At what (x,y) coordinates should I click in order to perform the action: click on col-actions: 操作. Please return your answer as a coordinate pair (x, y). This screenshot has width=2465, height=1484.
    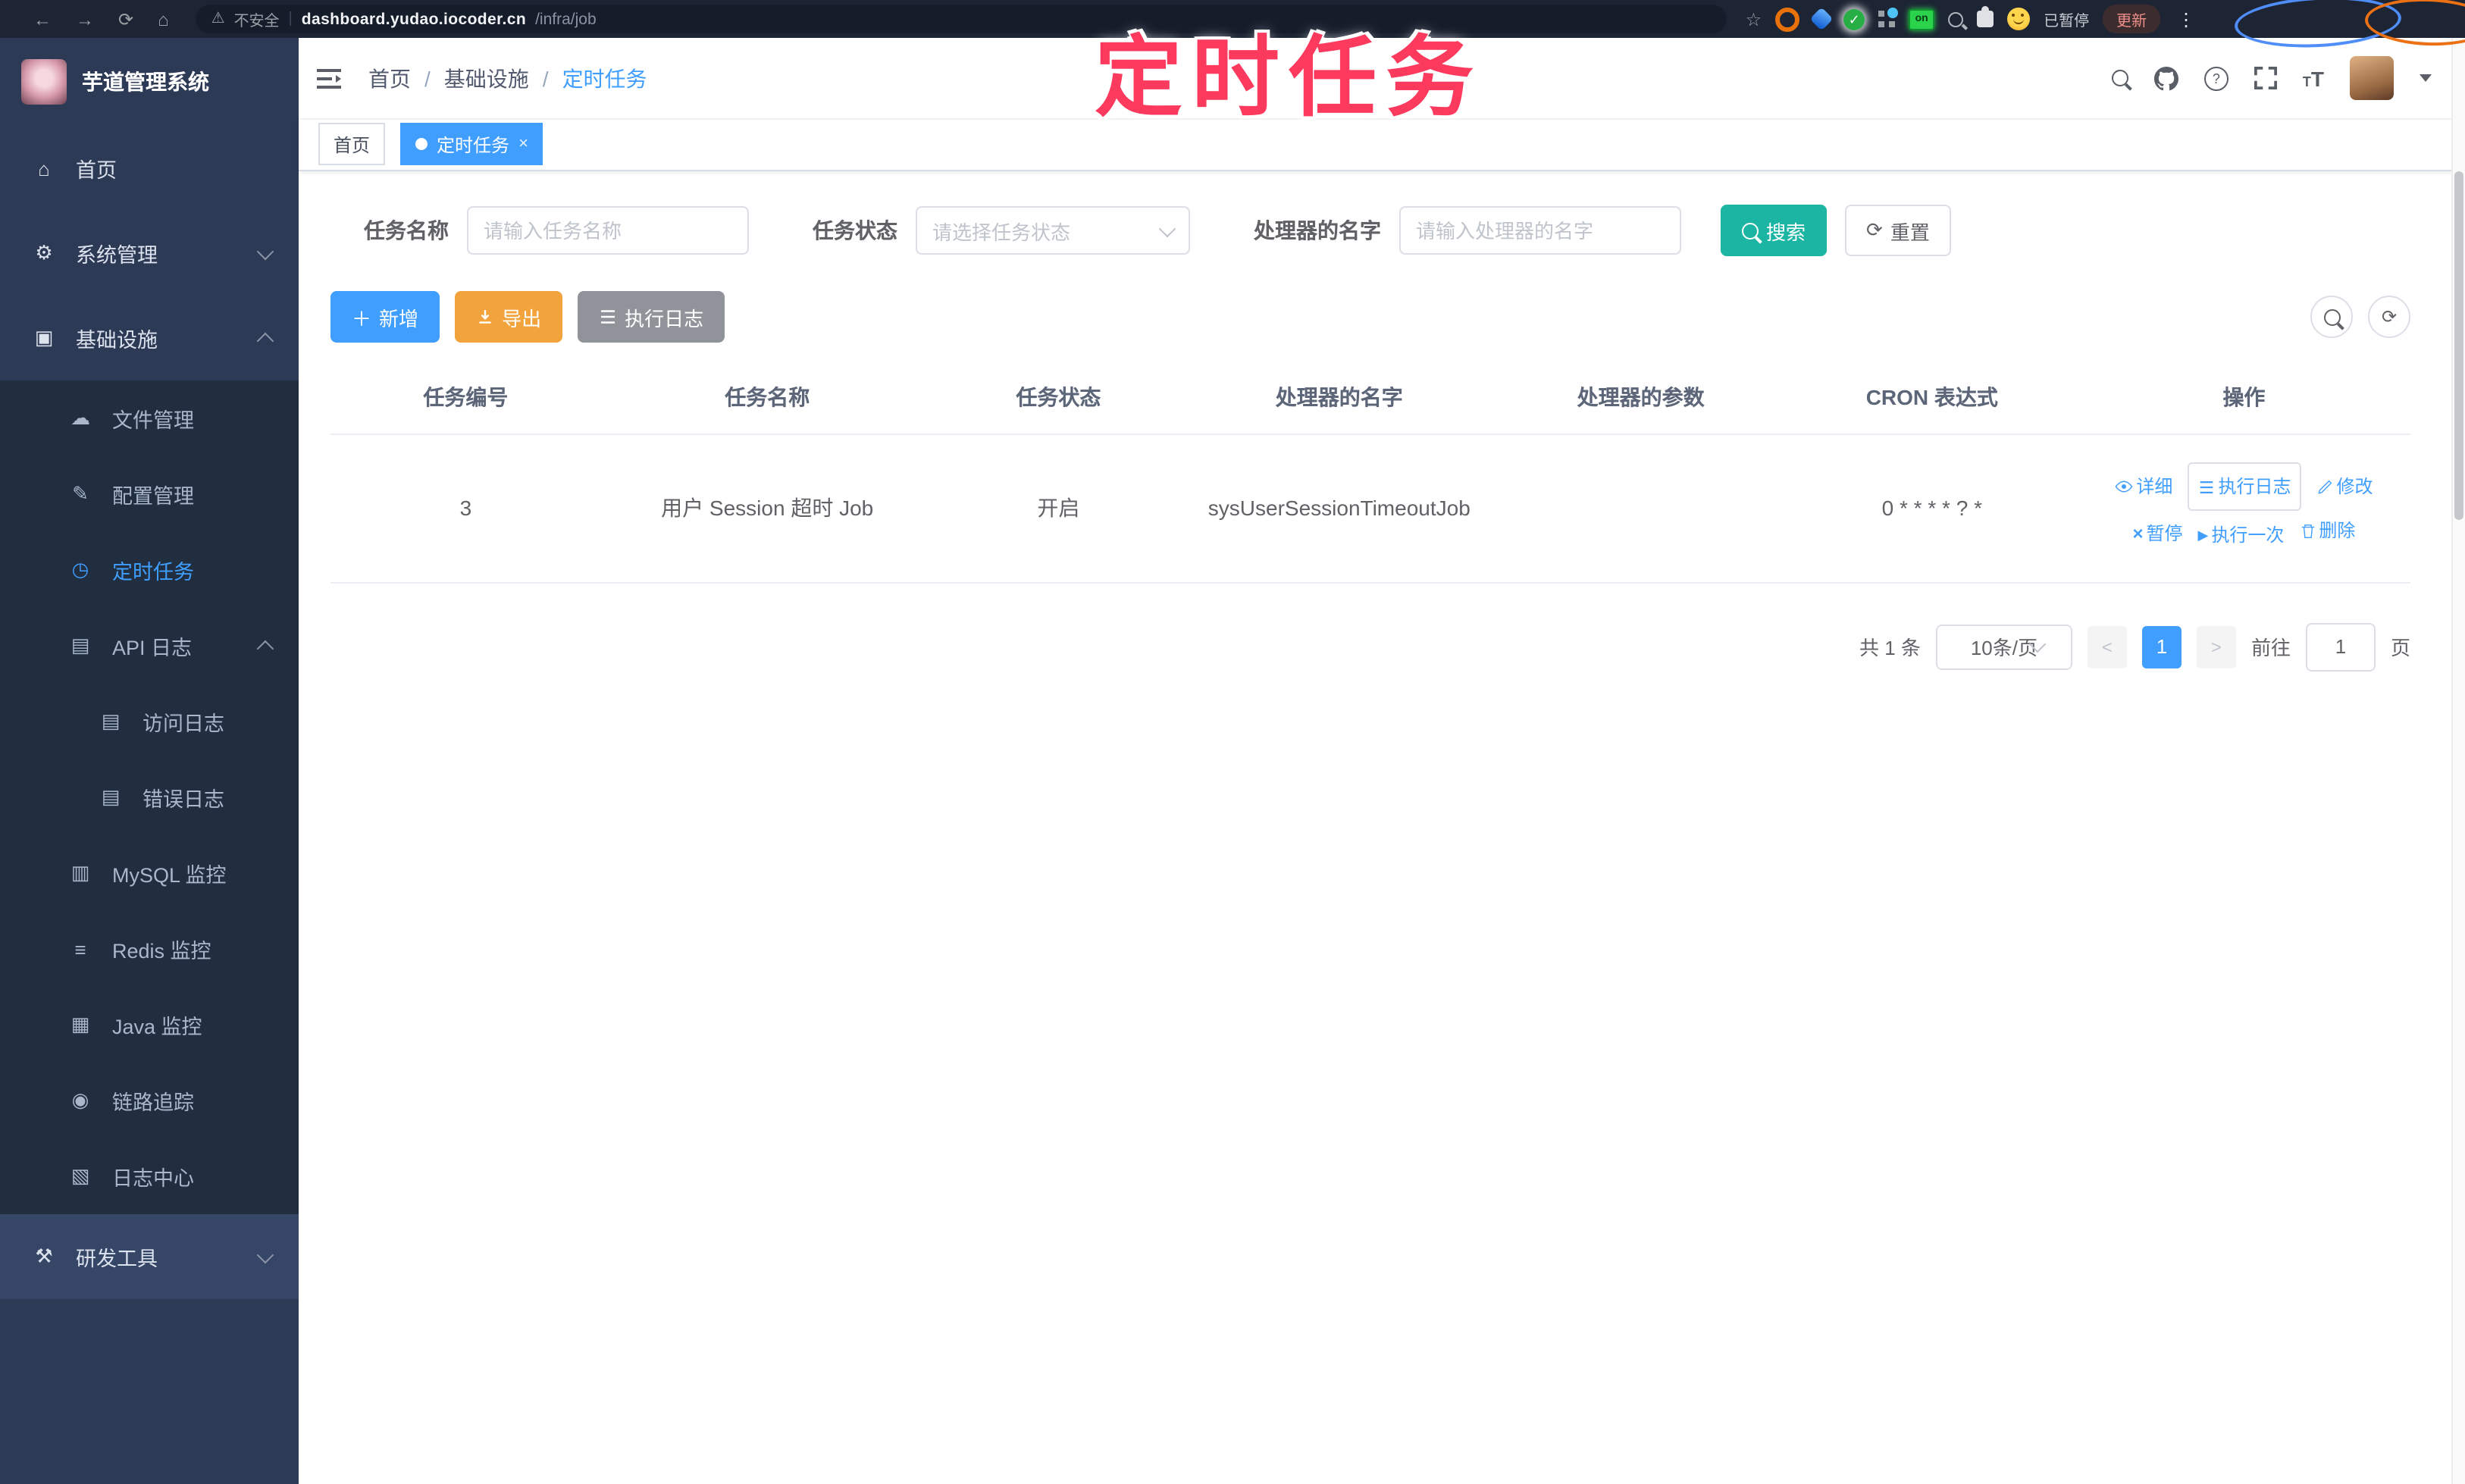
    Looking at the image, I should click on (2243, 398).